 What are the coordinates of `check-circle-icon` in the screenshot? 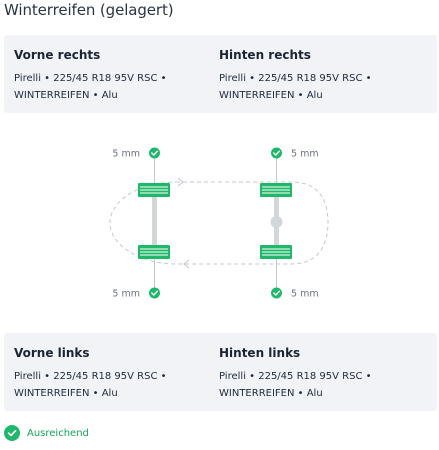 It's located at (12, 433).